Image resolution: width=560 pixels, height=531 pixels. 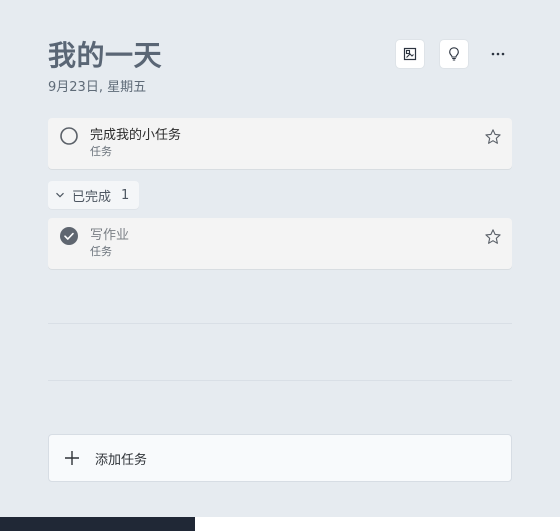 I want to click on plus-icon, so click(x=72, y=458).